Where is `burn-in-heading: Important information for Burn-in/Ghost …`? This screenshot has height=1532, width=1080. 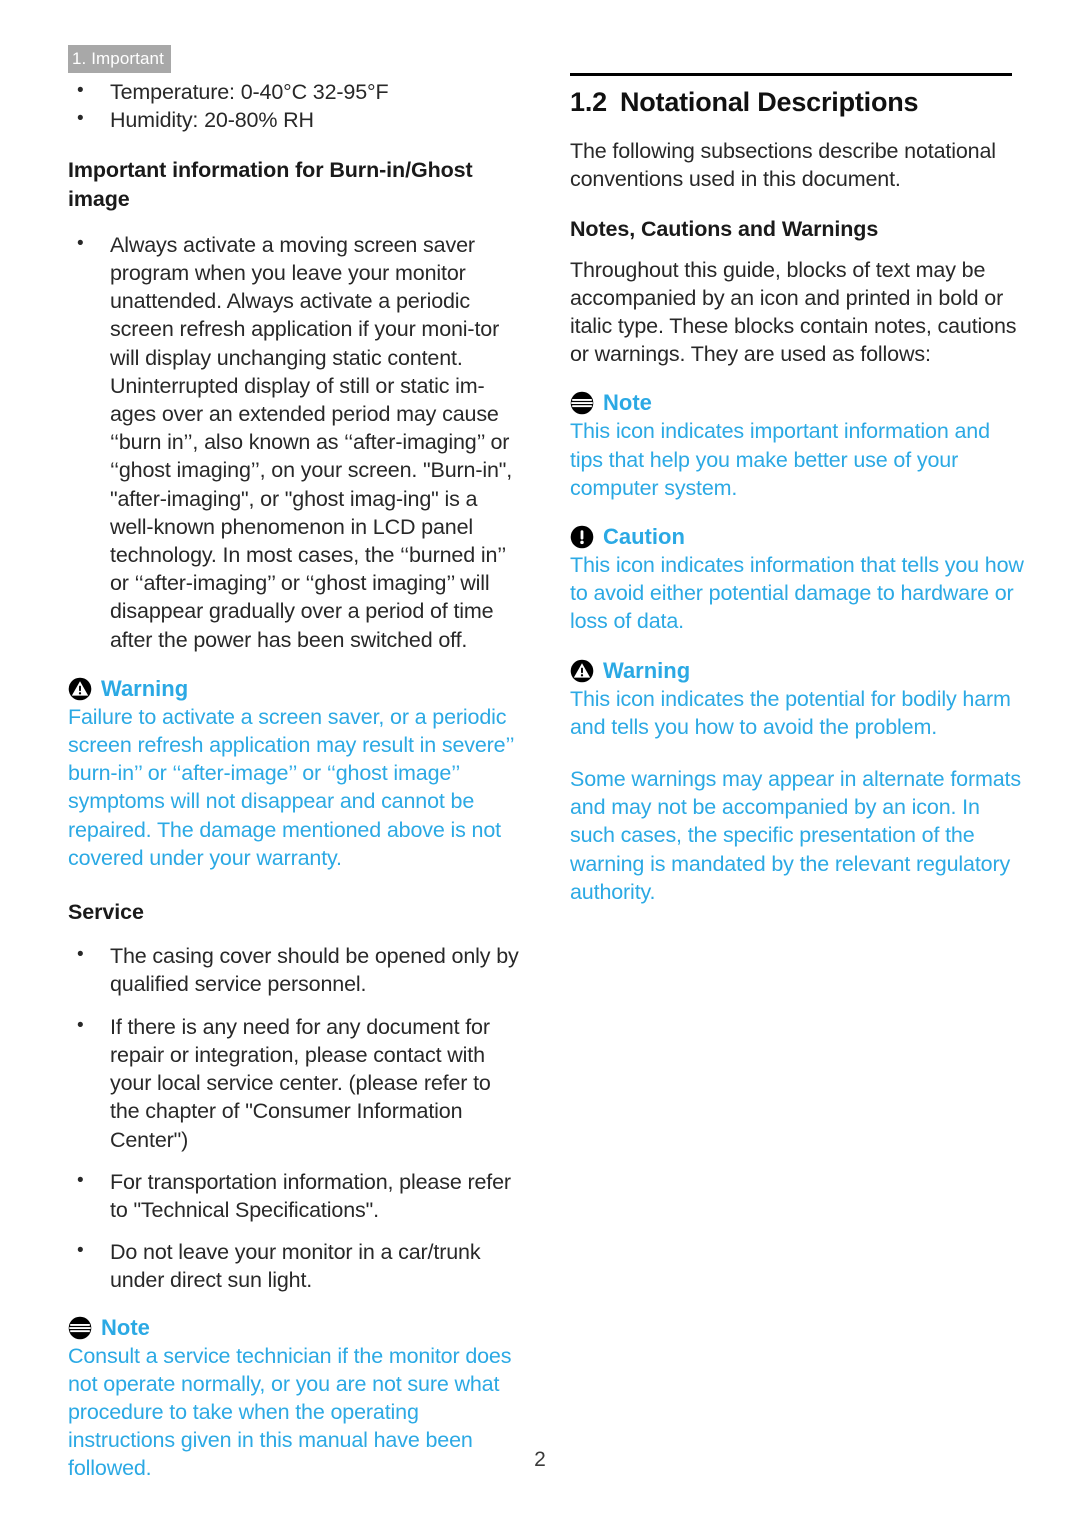 burn-in-heading: Important information for Burn-in/Ghost … is located at coordinates (270, 184).